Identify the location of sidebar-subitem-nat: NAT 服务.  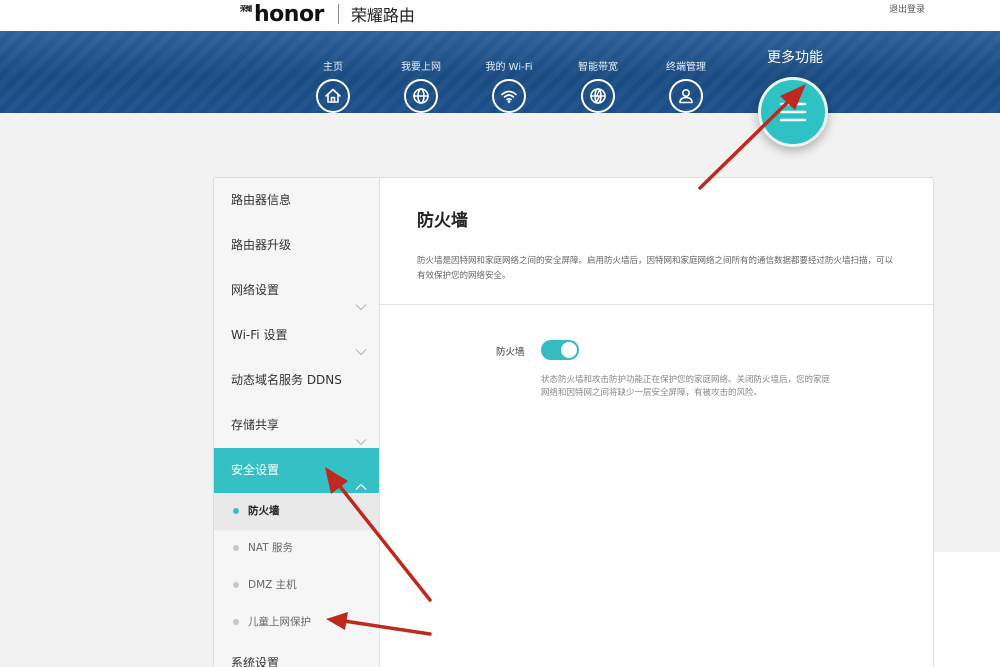
(296, 548).